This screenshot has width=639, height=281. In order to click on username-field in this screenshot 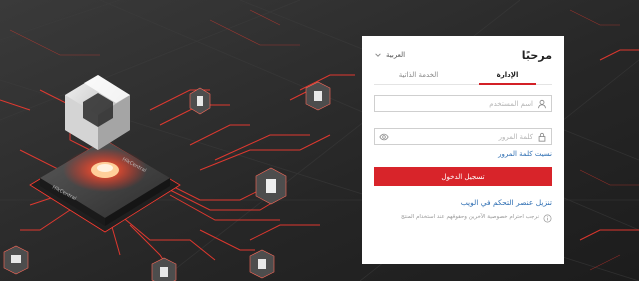, I will do `click(463, 103)`.